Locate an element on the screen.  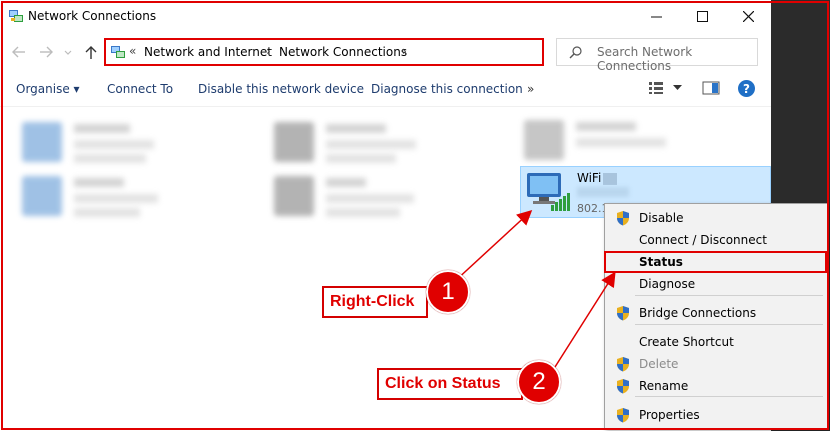
back-arrow-icon is located at coordinates (18, 52).